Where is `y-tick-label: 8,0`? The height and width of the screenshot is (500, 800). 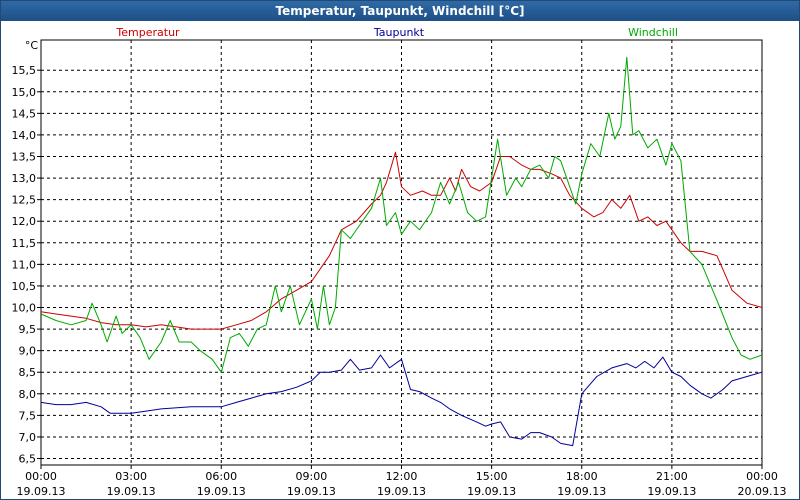 y-tick-label: 8,0 is located at coordinates (28, 394).